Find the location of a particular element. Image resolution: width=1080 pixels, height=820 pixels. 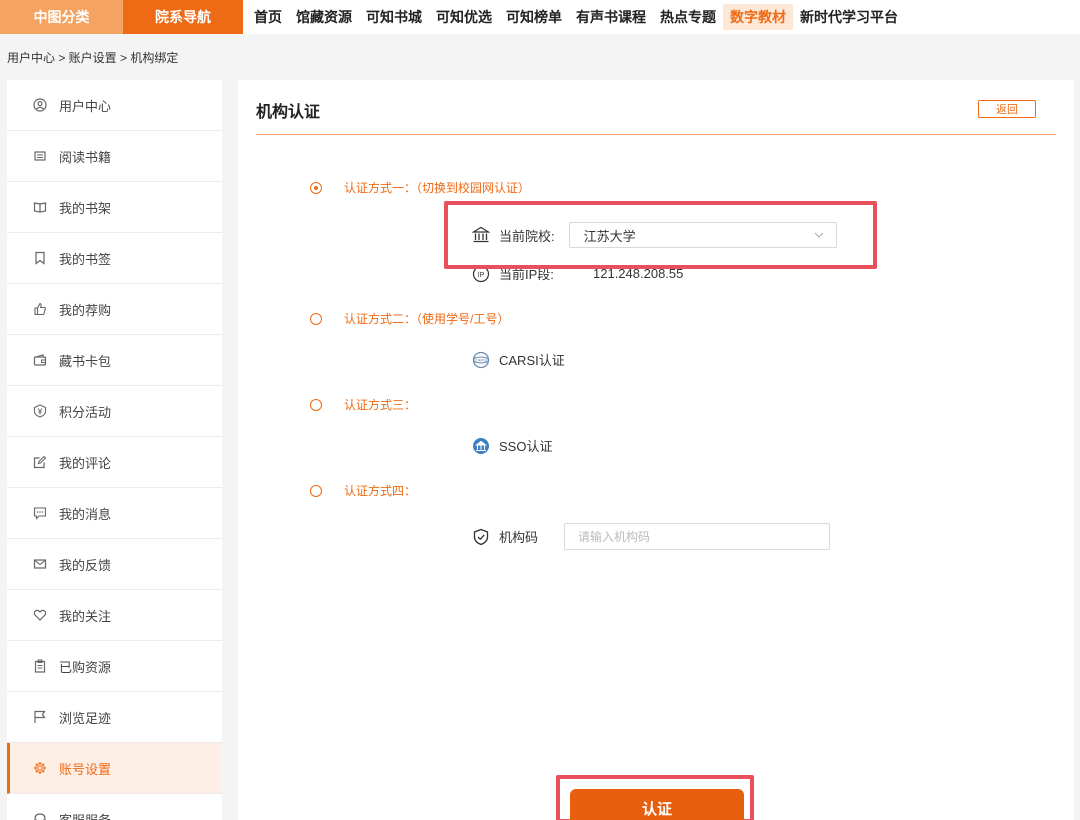

sidebar-item-feedback: 我的反馈 is located at coordinates (114, 564).